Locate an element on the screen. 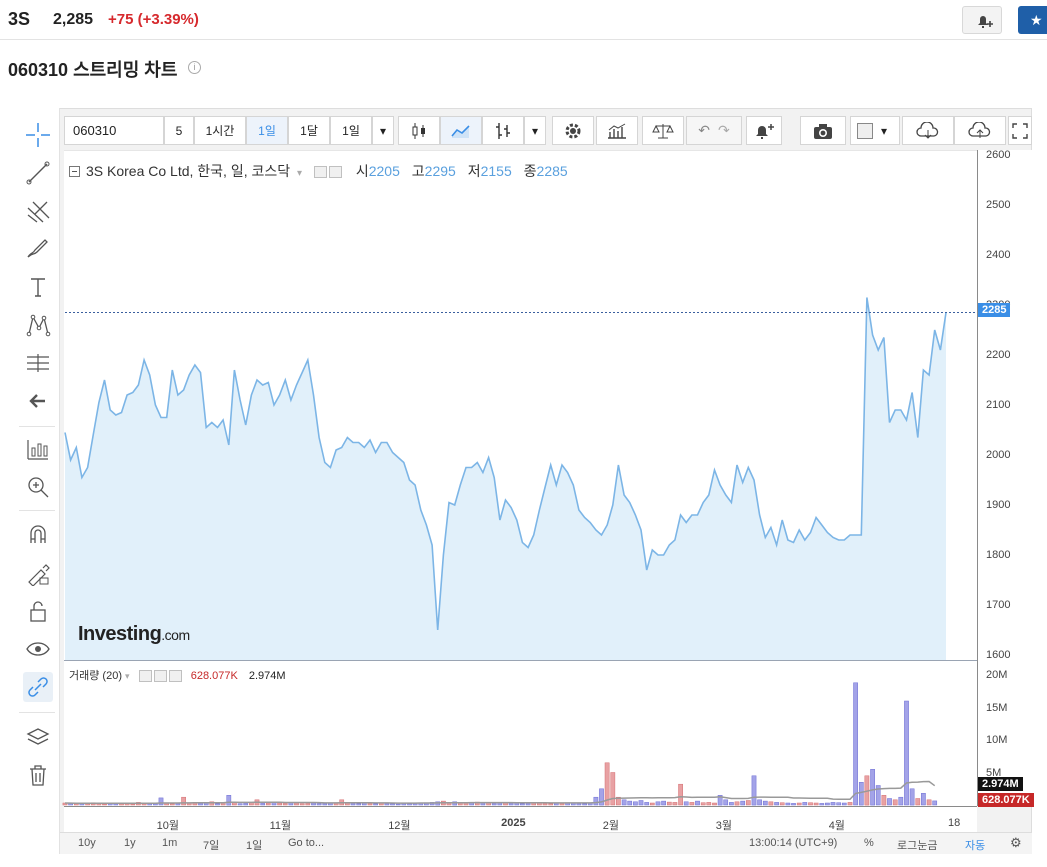 Image resolution: width=1047 pixels, height=867 pixels. range-10y: 10y is located at coordinates (87, 843).